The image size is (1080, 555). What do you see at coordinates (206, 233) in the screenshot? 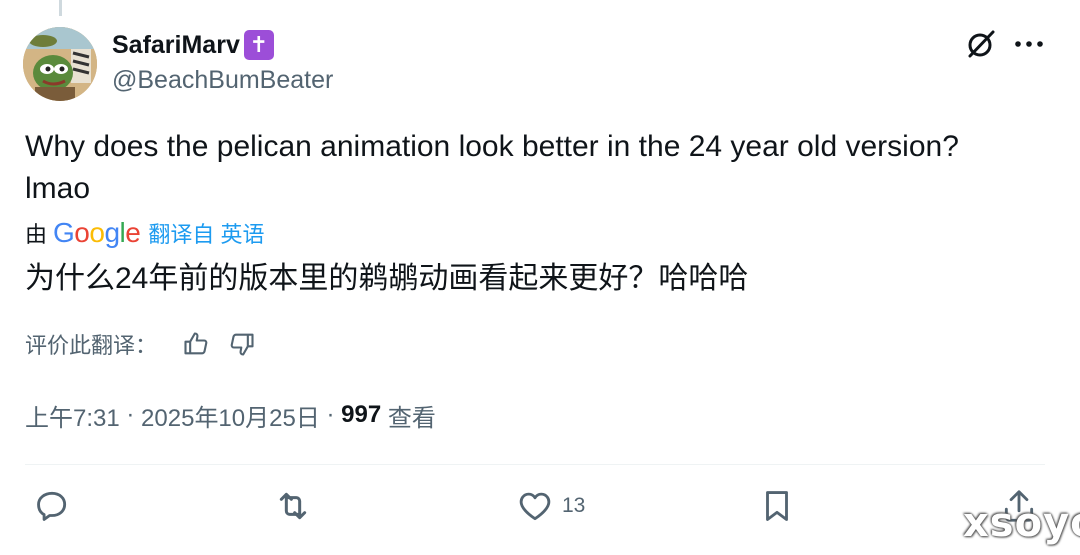
I see `translated-from-link: 翻译自 英语` at bounding box center [206, 233].